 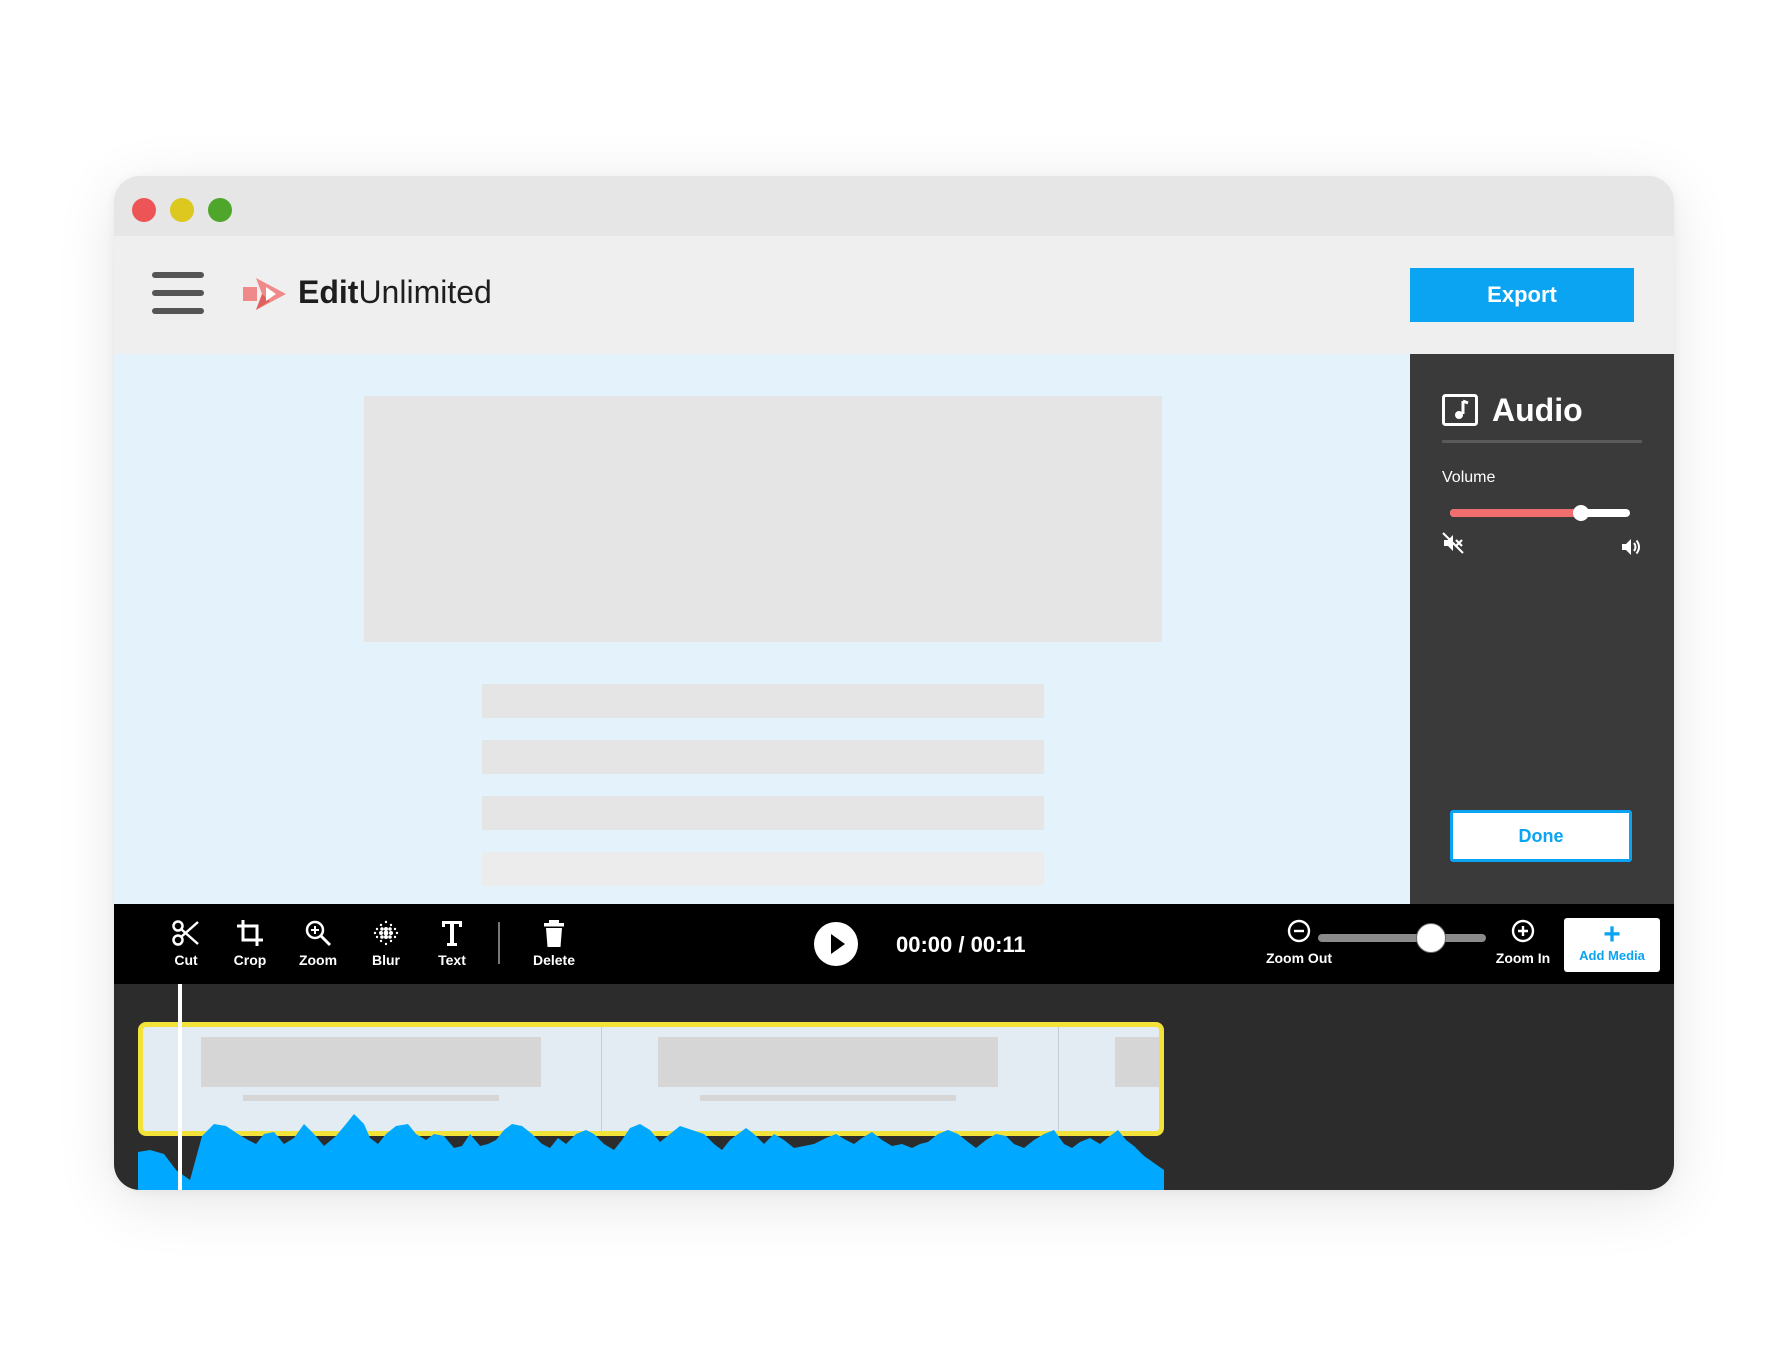 I want to click on close-window-button, so click(x=144, y=210).